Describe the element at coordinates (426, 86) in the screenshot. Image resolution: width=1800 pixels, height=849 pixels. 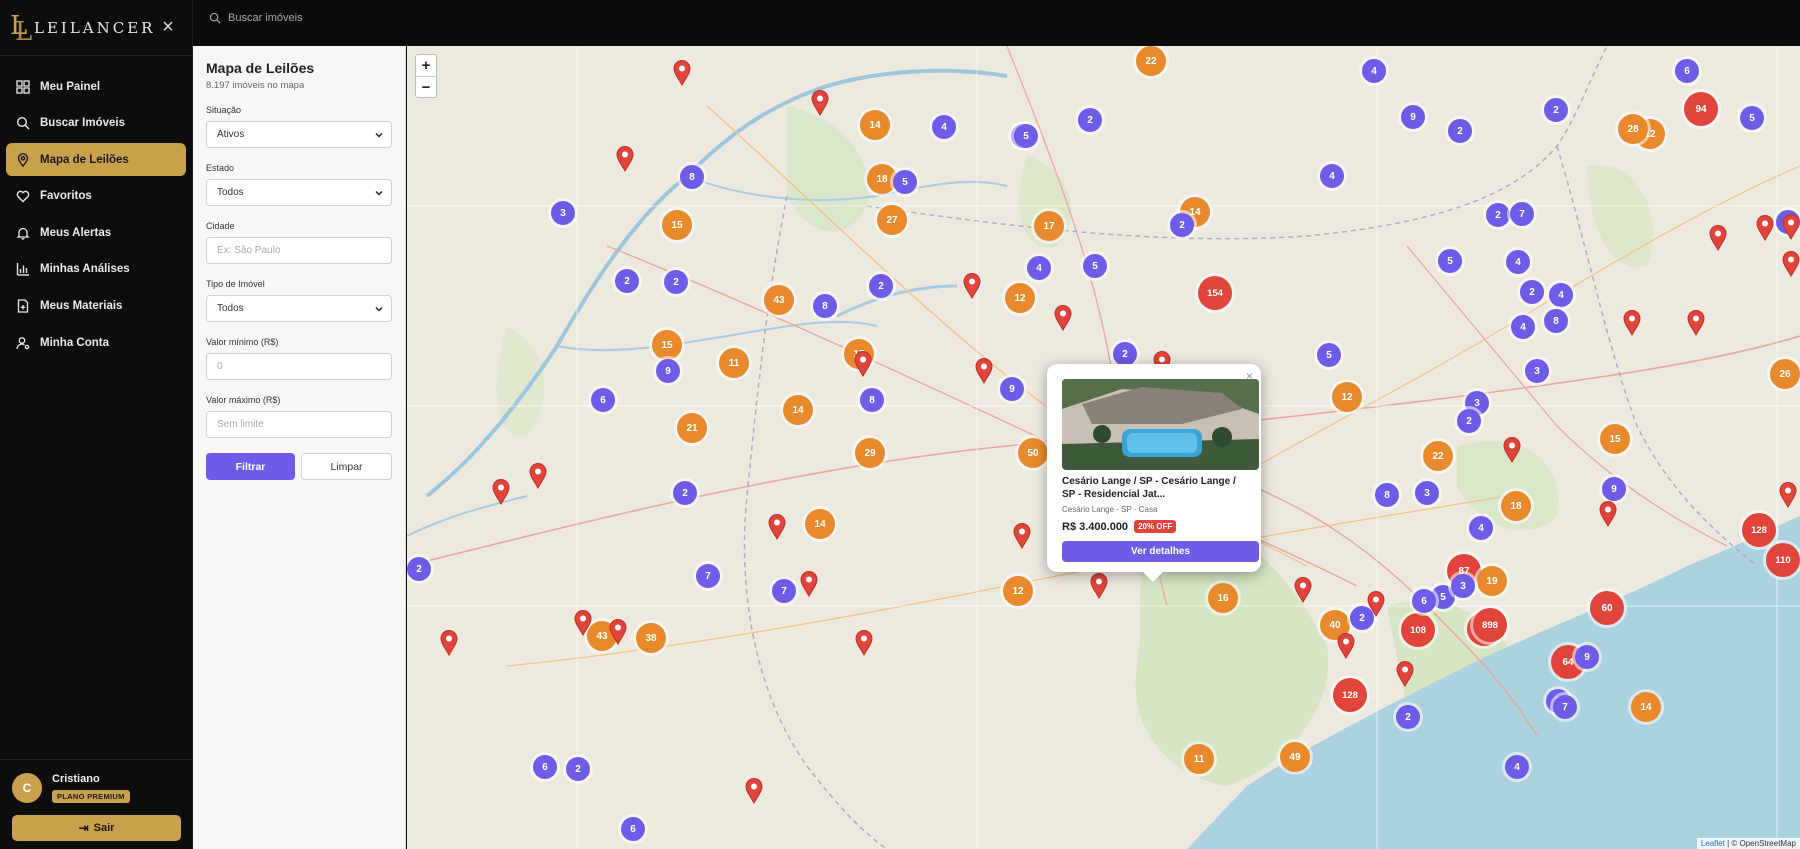
I see `zoom-out-button: −` at that location.